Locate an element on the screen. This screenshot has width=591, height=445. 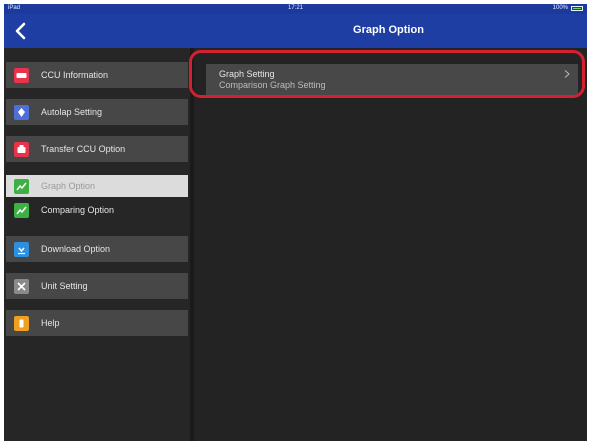
navigation-bar: Graph Option is located at coordinates (295, 31).